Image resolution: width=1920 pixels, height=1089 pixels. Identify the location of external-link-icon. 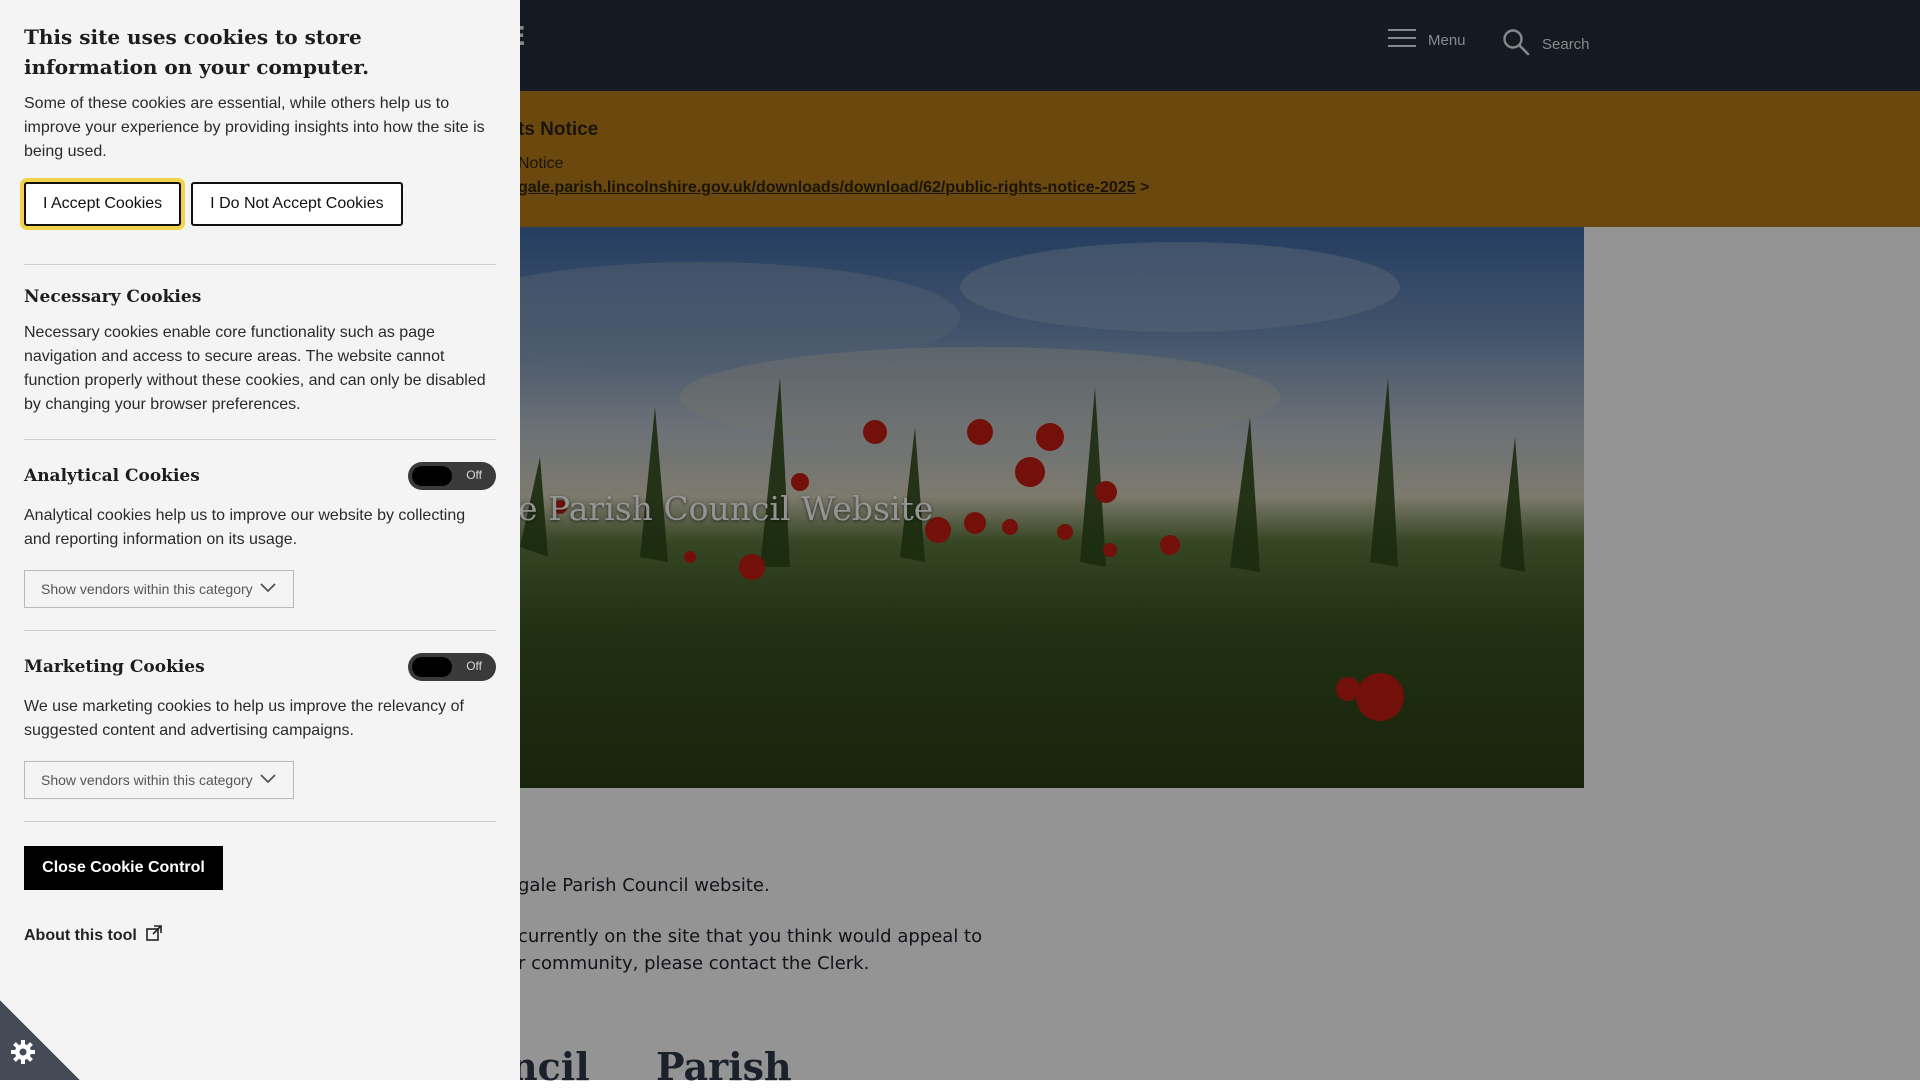
(154, 935).